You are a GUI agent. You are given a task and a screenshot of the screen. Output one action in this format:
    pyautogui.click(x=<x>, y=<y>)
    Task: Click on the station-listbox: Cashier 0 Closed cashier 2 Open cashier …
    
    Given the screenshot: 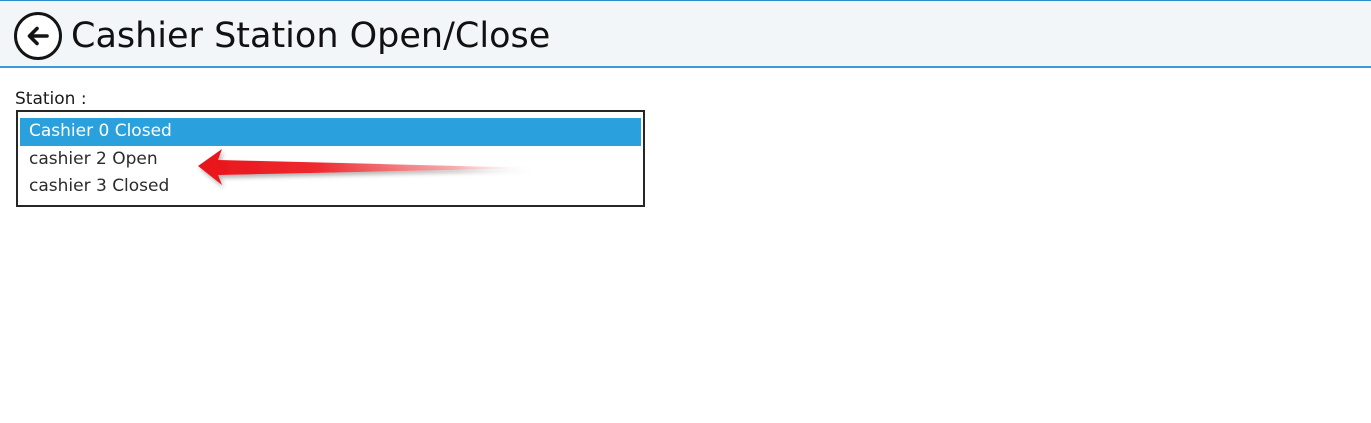 What is the action you would take?
    pyautogui.click(x=330, y=158)
    